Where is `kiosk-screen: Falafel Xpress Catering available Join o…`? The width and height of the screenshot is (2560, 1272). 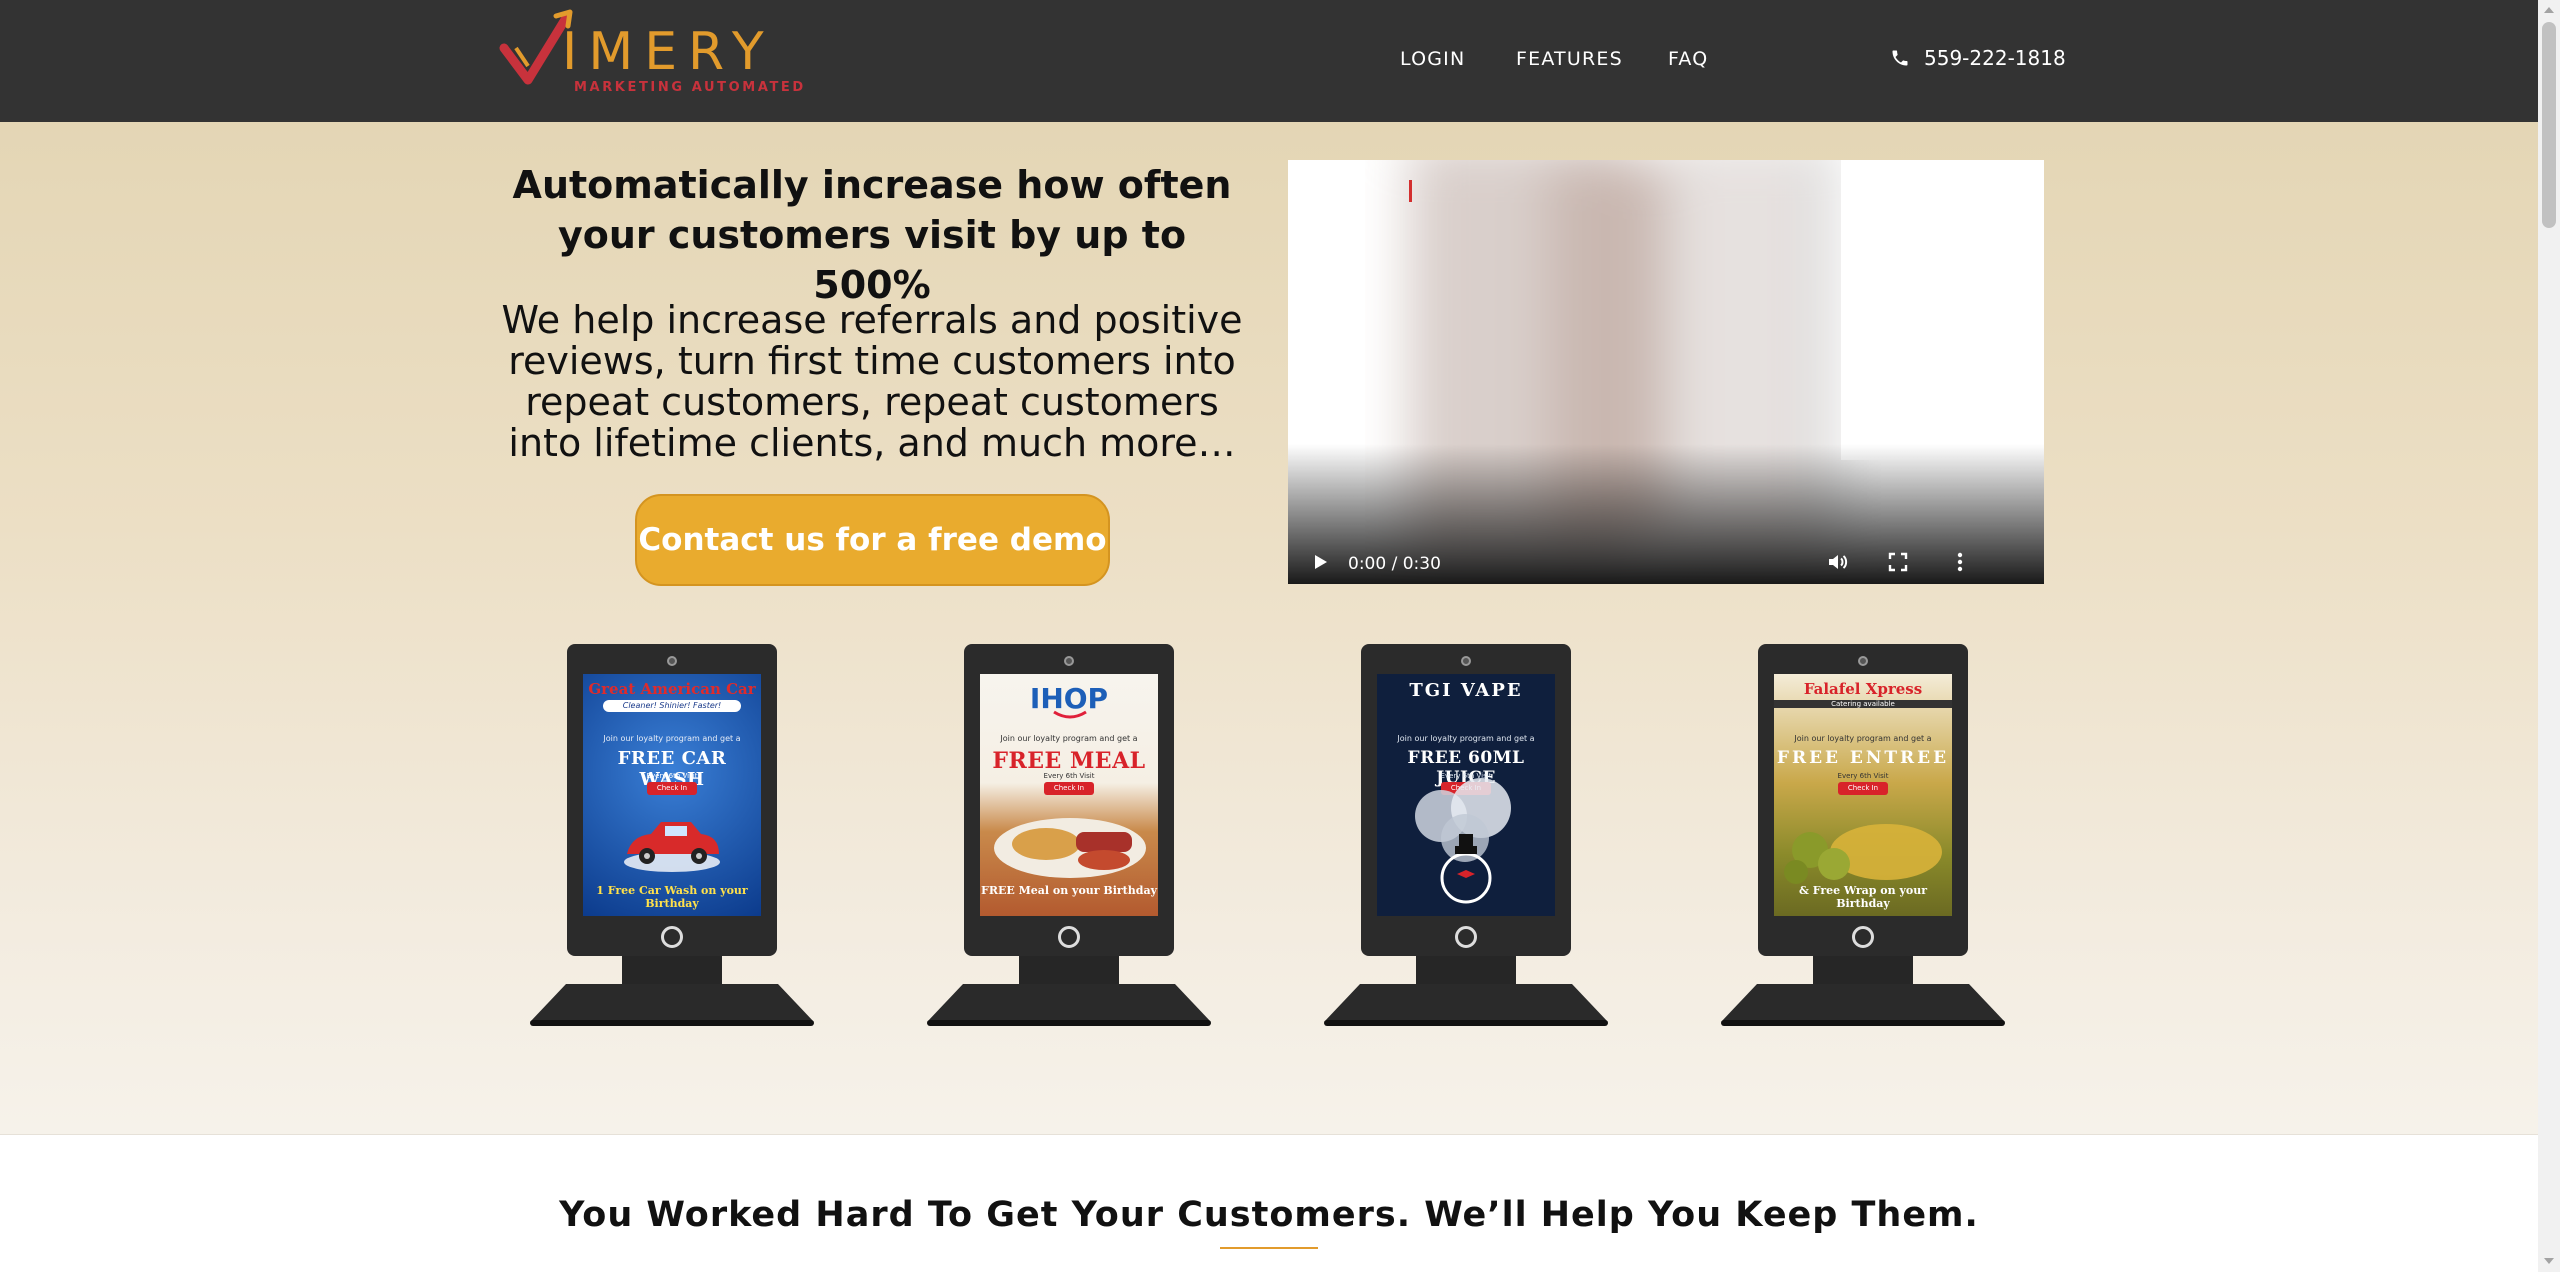 kiosk-screen: Falafel Xpress Catering available Join o… is located at coordinates (1863, 795).